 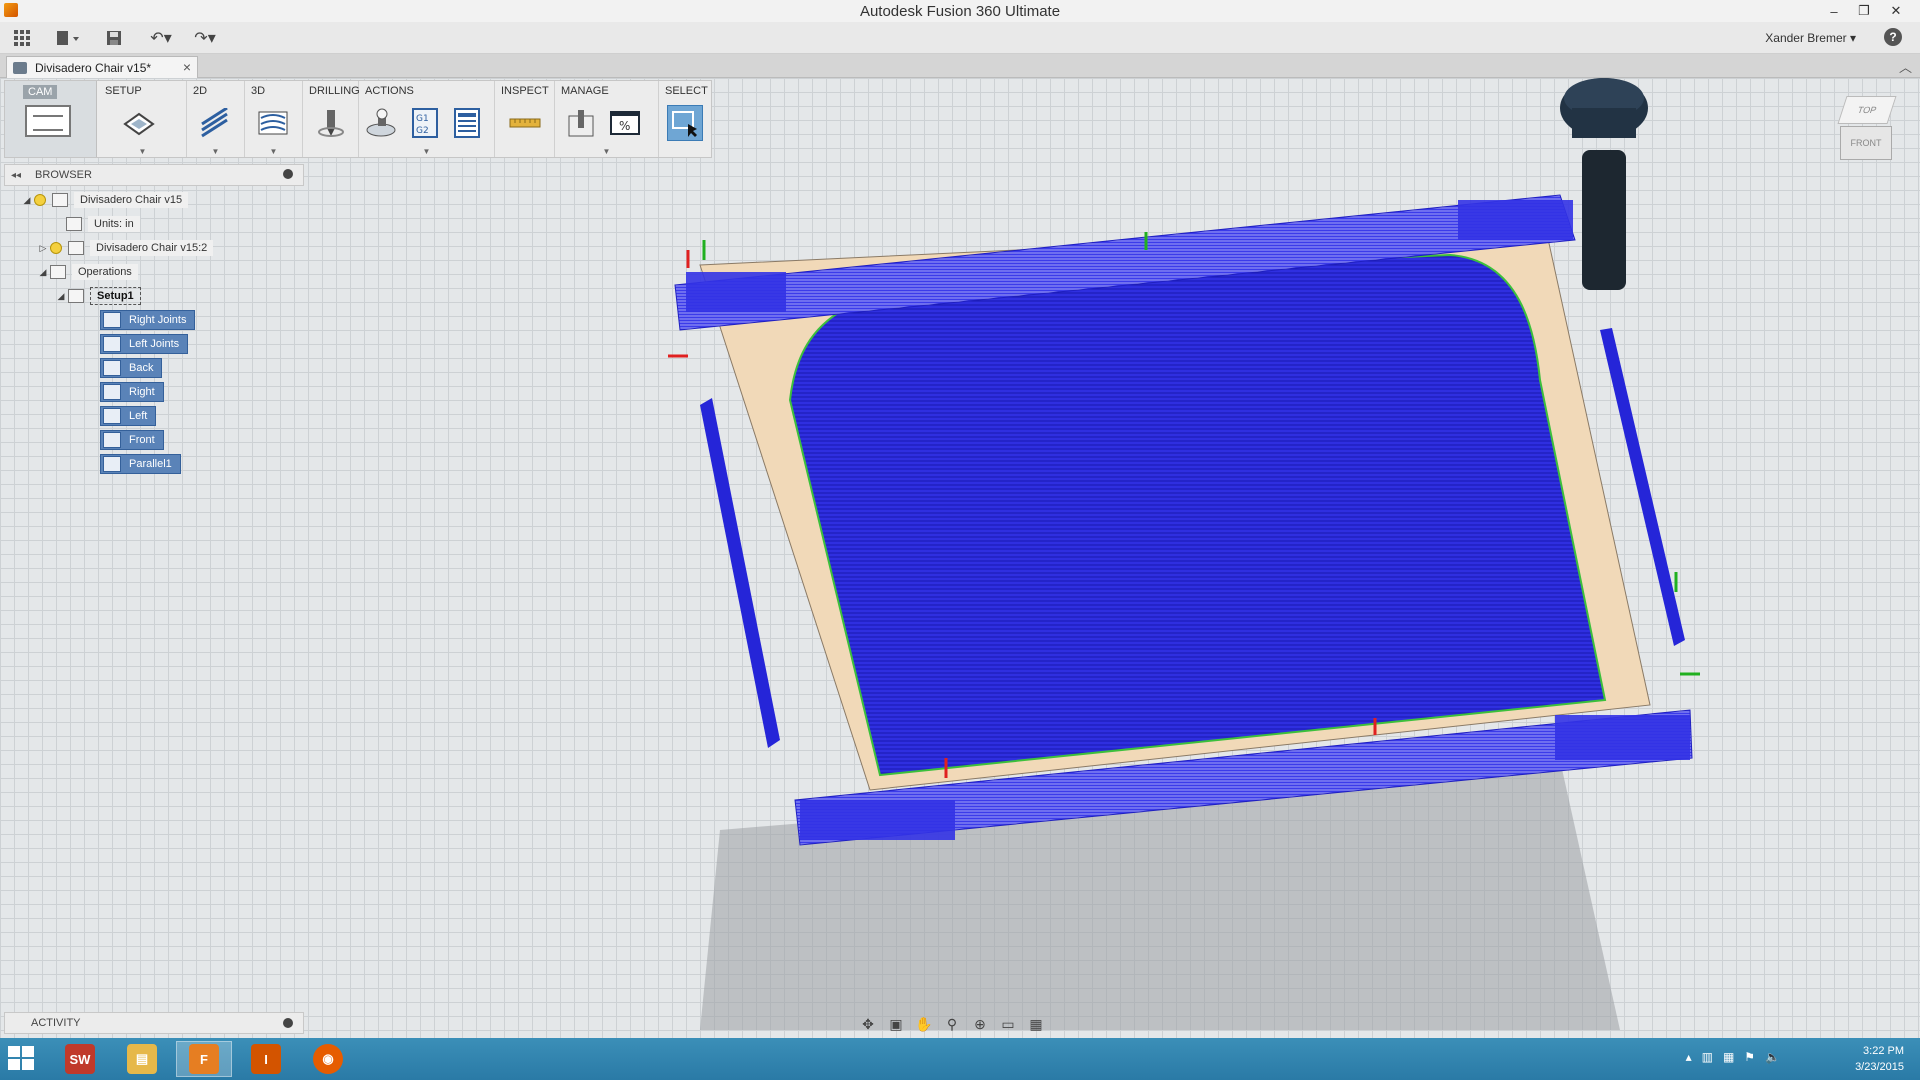 What do you see at coordinates (142, 1059) in the screenshot?
I see `file-explorer-taskbar-icon: ▤` at bounding box center [142, 1059].